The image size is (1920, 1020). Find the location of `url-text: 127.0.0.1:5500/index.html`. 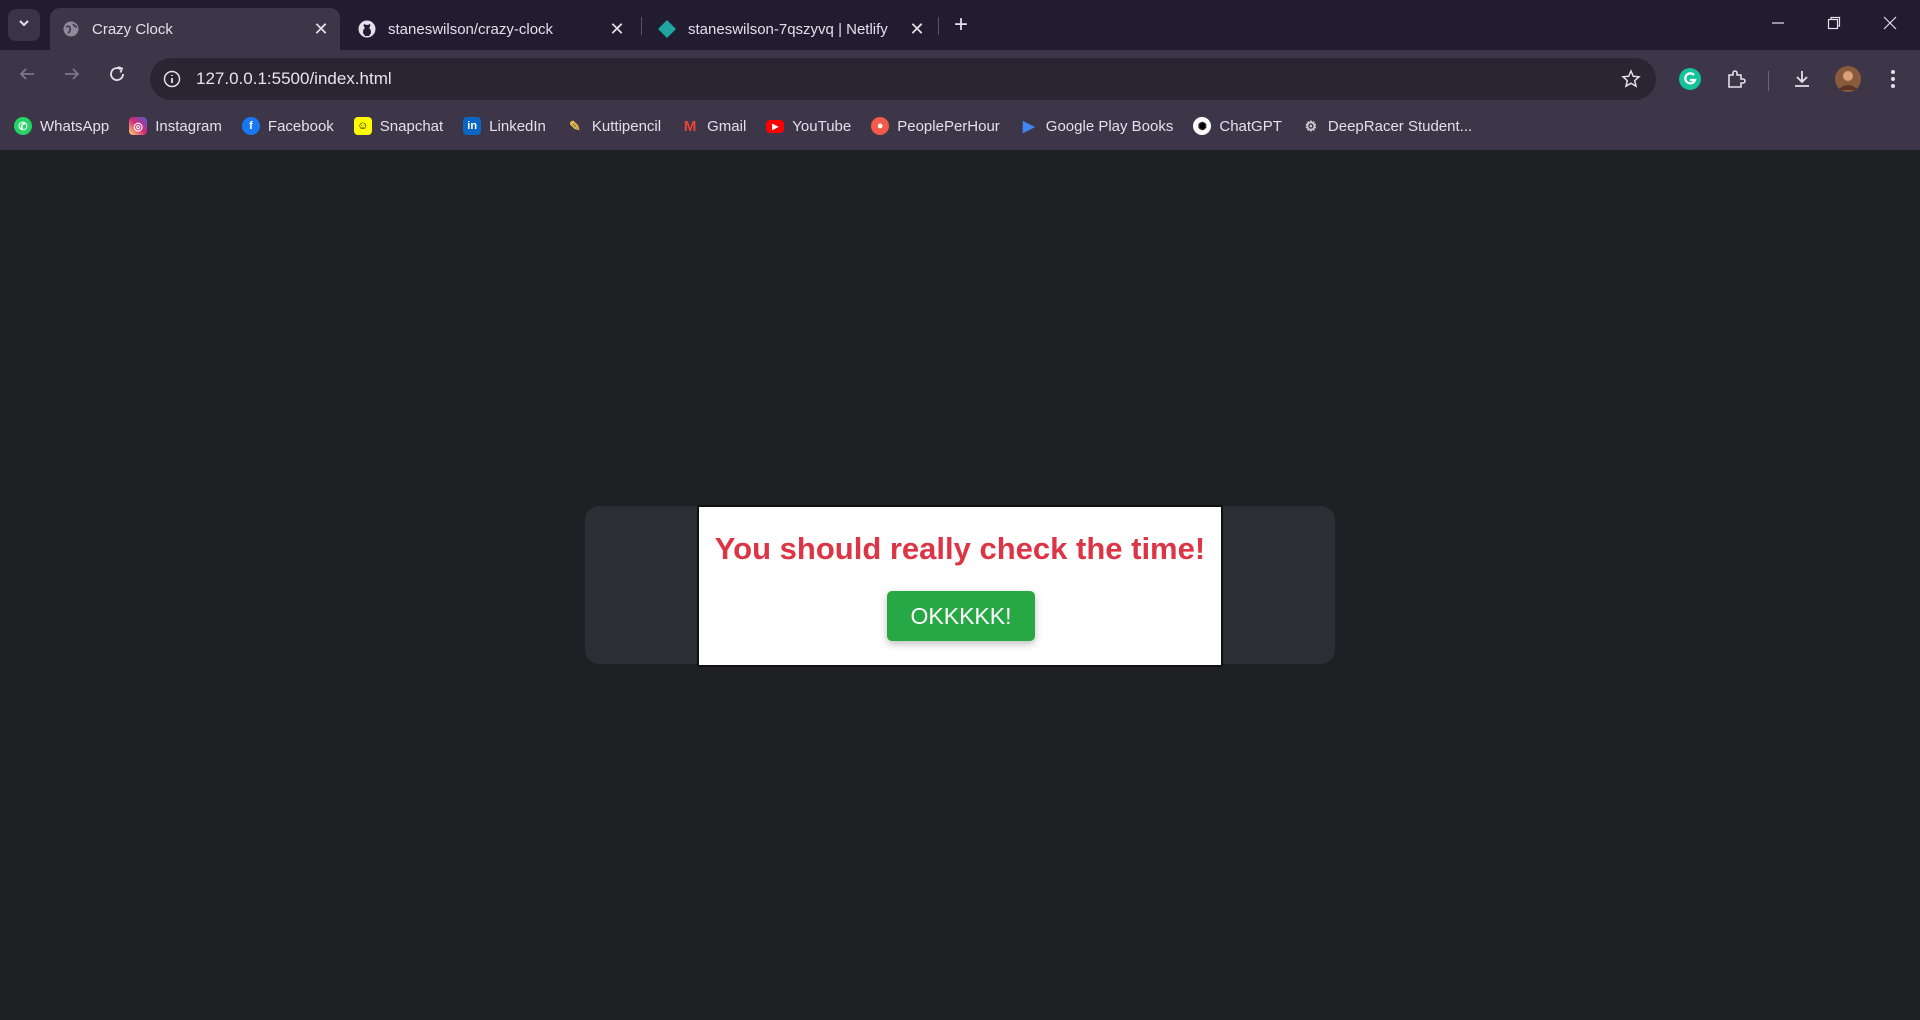

url-text: 127.0.0.1:5500/index.html is located at coordinates (294, 78).